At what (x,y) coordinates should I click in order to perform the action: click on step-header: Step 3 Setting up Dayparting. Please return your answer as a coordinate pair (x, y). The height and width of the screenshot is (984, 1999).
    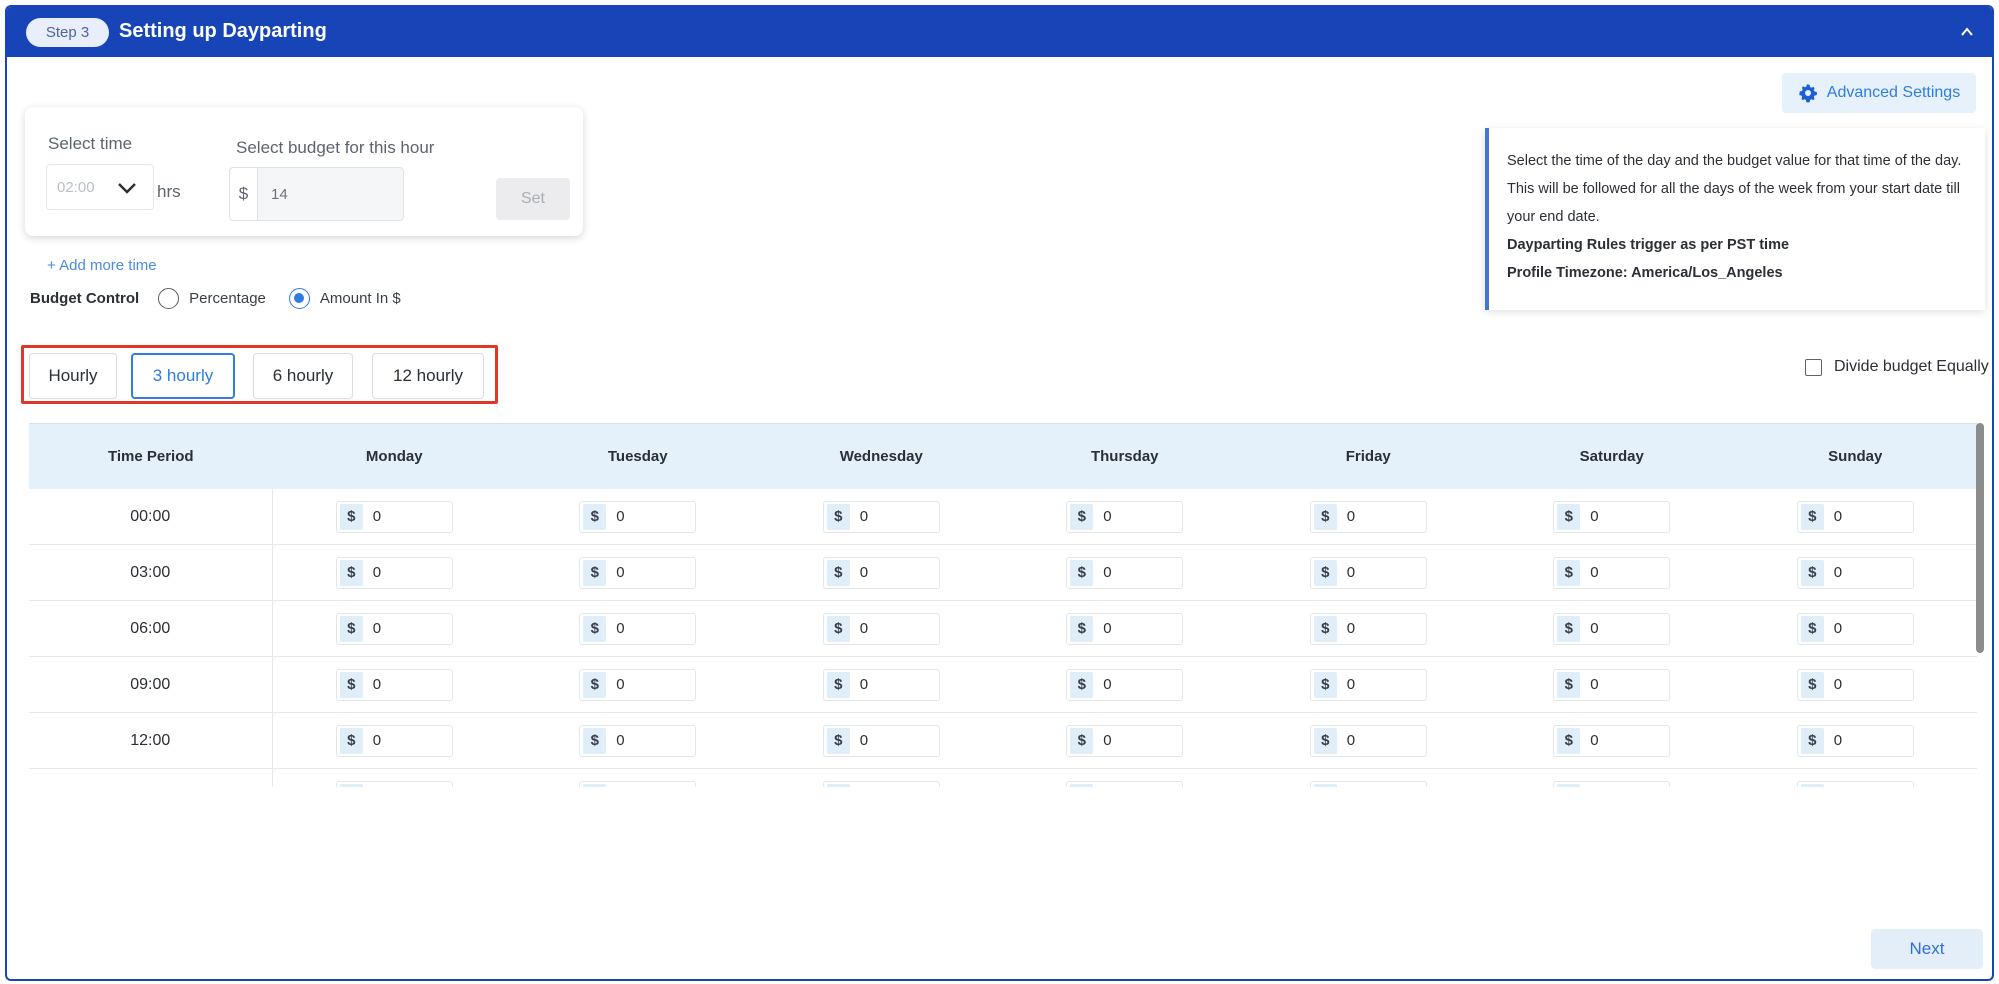
    Looking at the image, I should click on (999, 32).